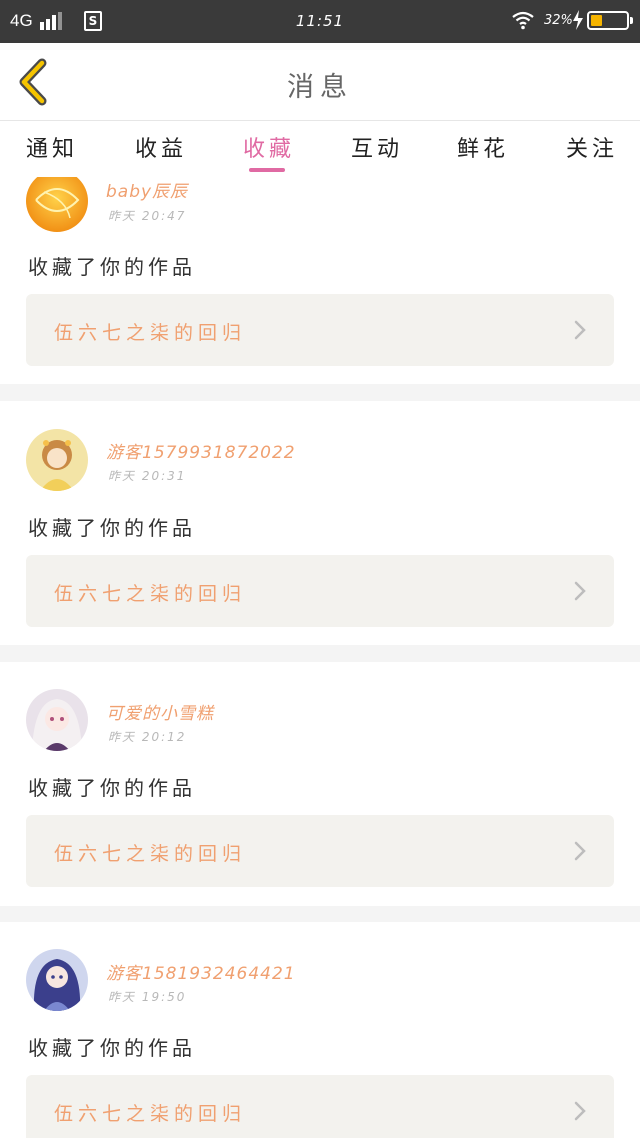 This screenshot has width=640, height=1138. Describe the element at coordinates (320, 21) in the screenshot. I see `status-bar: 4G S 11:51 32%` at that location.